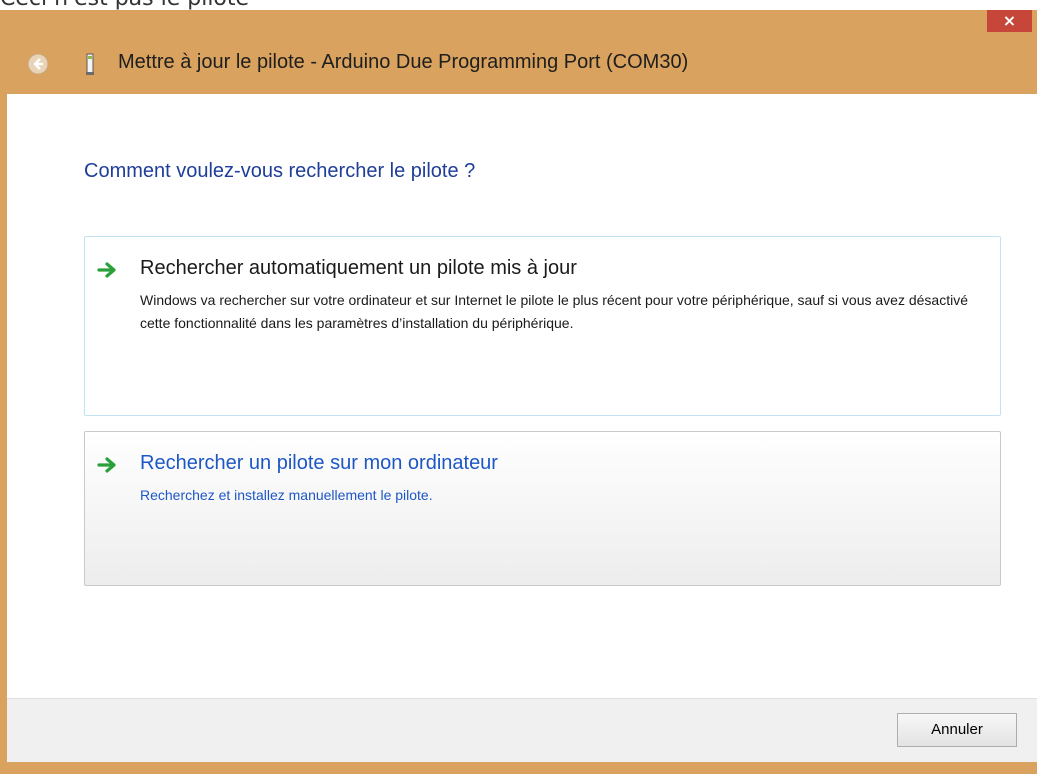 This screenshot has width=1037, height=774. What do you see at coordinates (957, 730) in the screenshot?
I see `cancel-button: Annuler` at bounding box center [957, 730].